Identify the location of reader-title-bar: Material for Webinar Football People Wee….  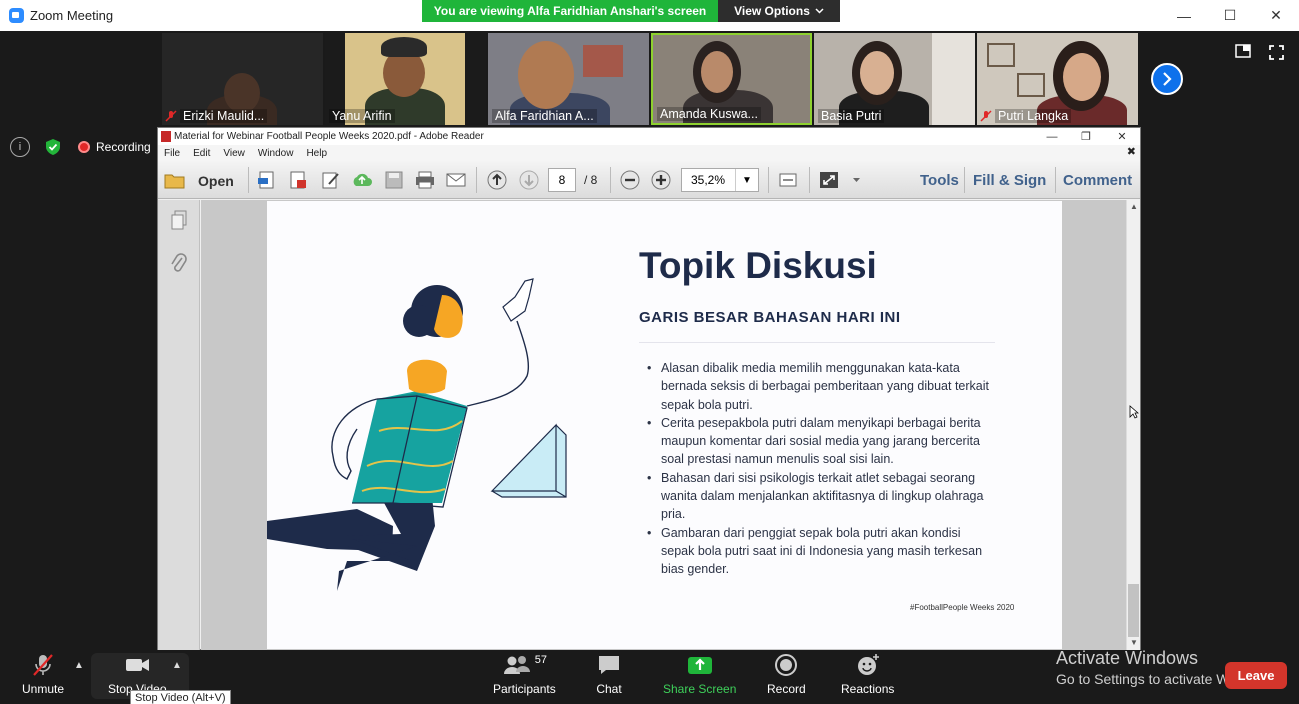
(649, 136).